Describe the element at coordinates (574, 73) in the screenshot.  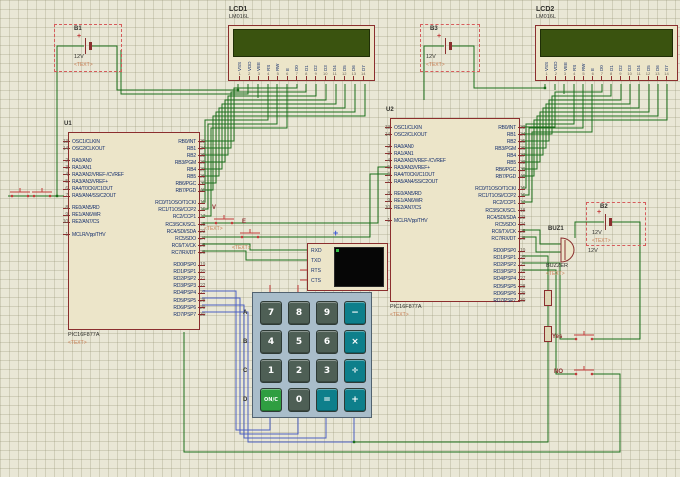
I see `lcd-pin-number: 4` at that location.